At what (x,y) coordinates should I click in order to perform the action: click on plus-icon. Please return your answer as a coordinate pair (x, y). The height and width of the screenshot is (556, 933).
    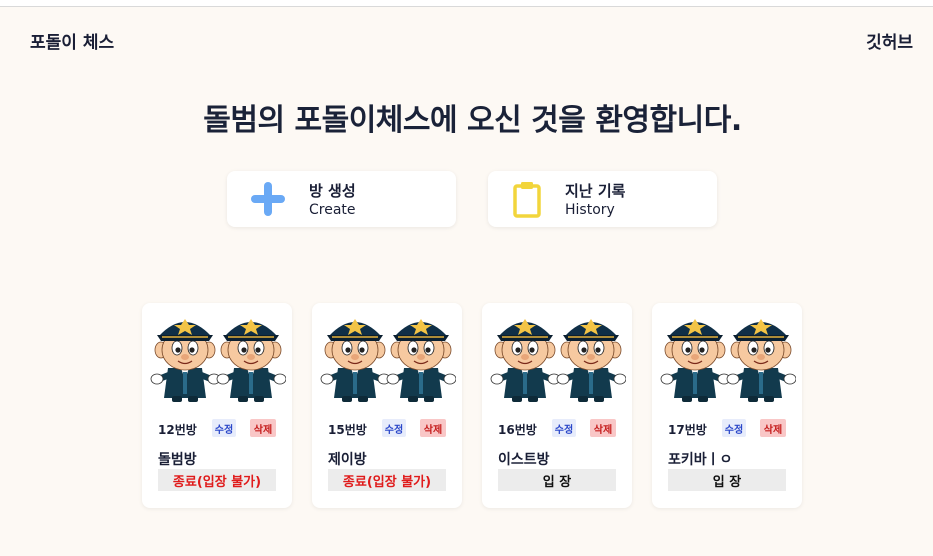
    Looking at the image, I should click on (268, 199).